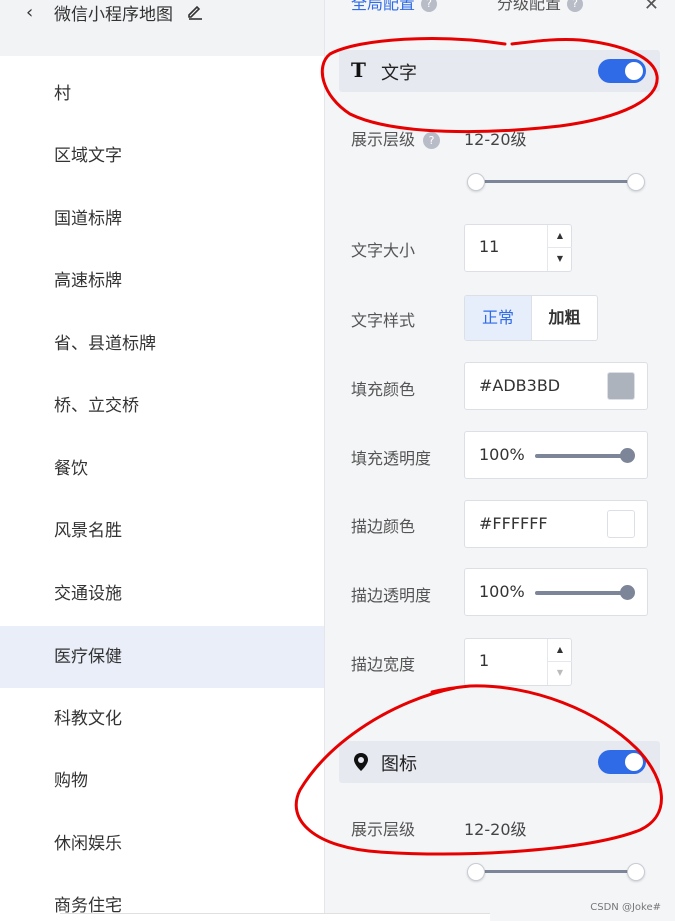 The image size is (675, 921). What do you see at coordinates (71, 469) in the screenshot?
I see `category-label: 餐饮` at bounding box center [71, 469].